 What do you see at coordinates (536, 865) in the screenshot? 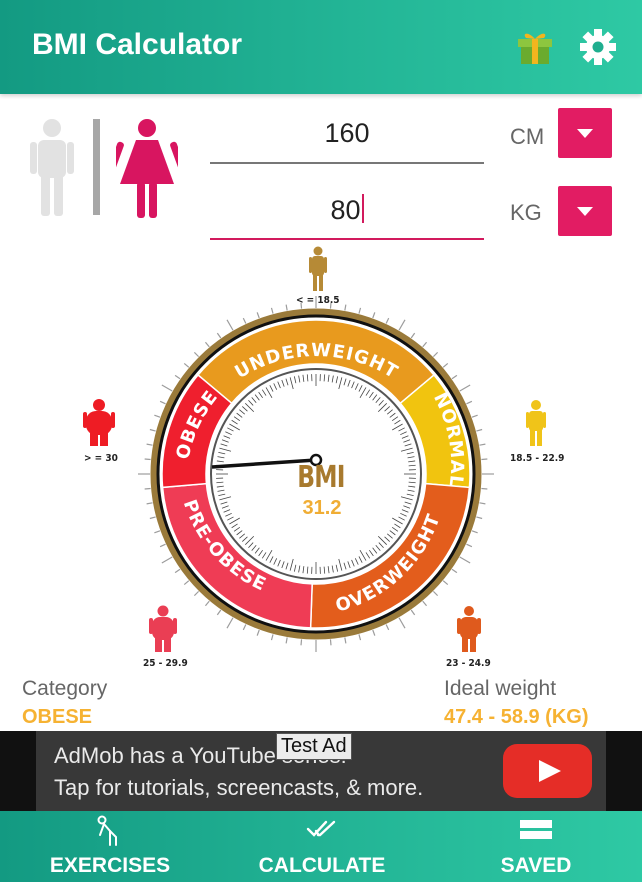
I see `nav-saved-label: SAVED` at bounding box center [536, 865].